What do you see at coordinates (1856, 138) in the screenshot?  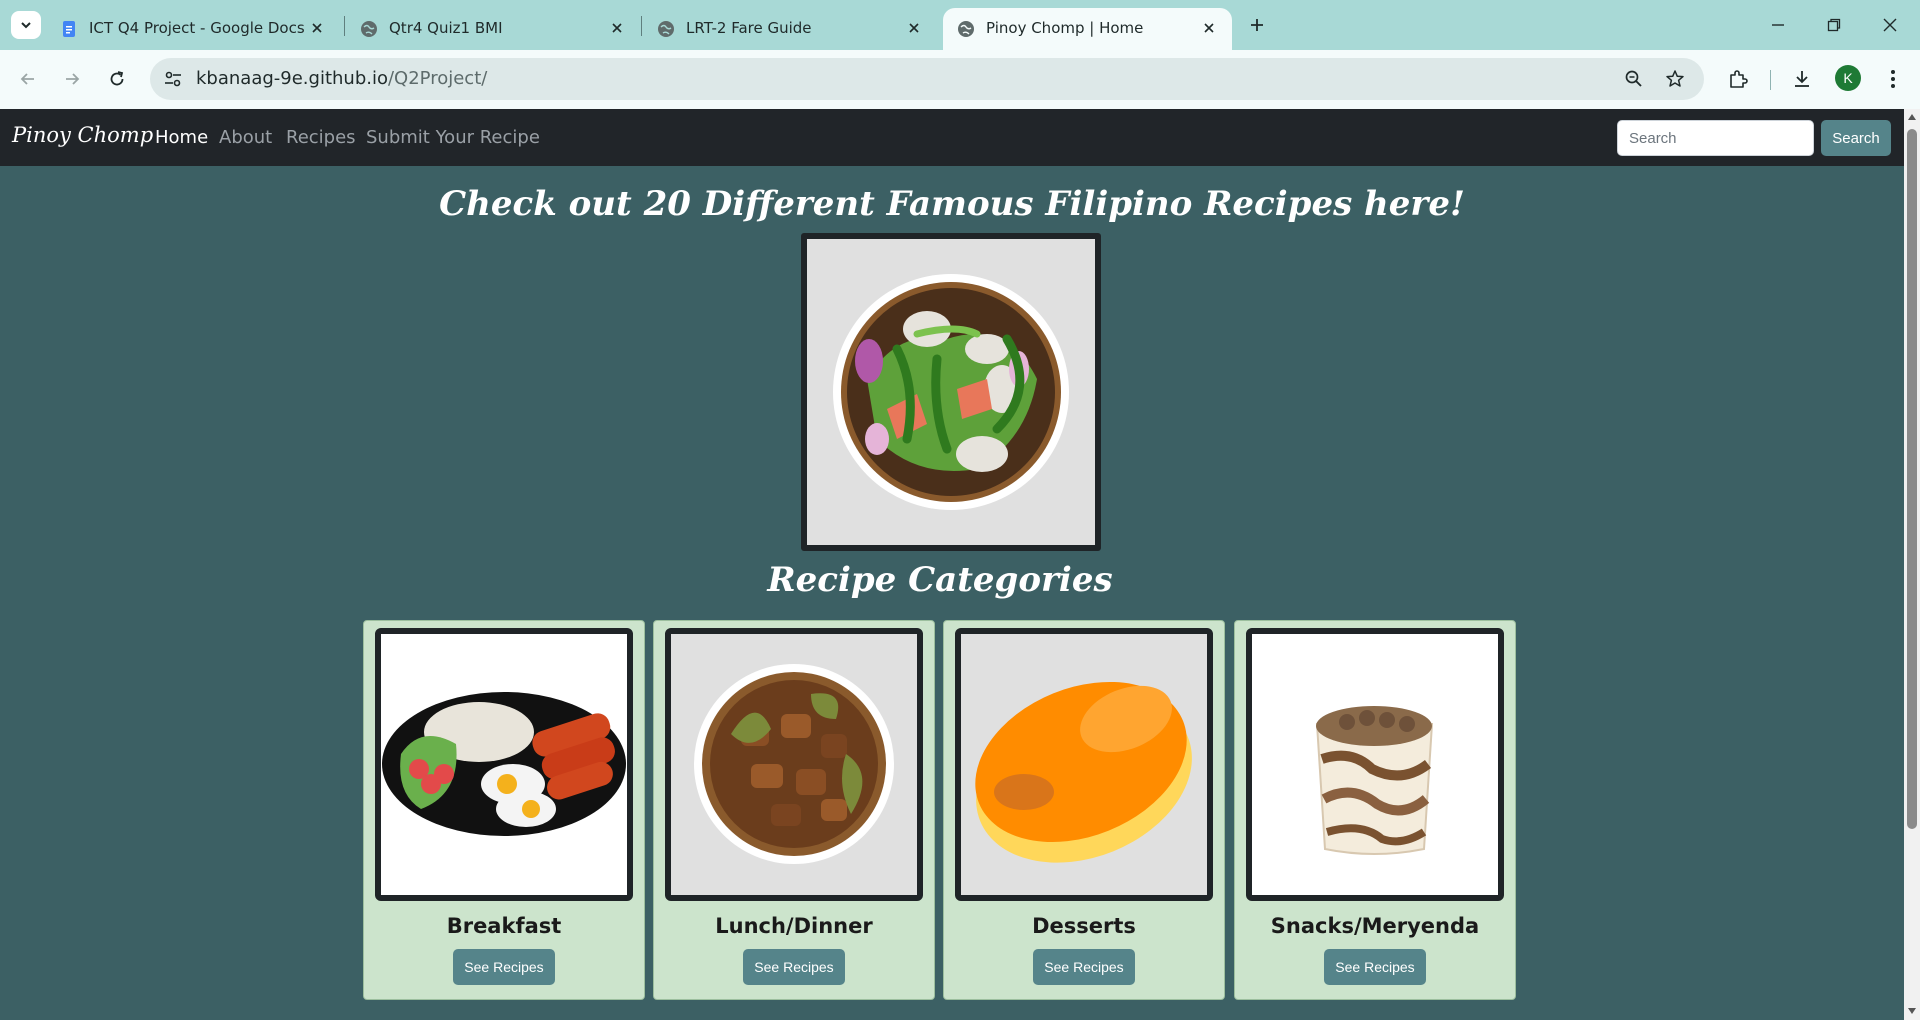 I see `search-button: Search` at bounding box center [1856, 138].